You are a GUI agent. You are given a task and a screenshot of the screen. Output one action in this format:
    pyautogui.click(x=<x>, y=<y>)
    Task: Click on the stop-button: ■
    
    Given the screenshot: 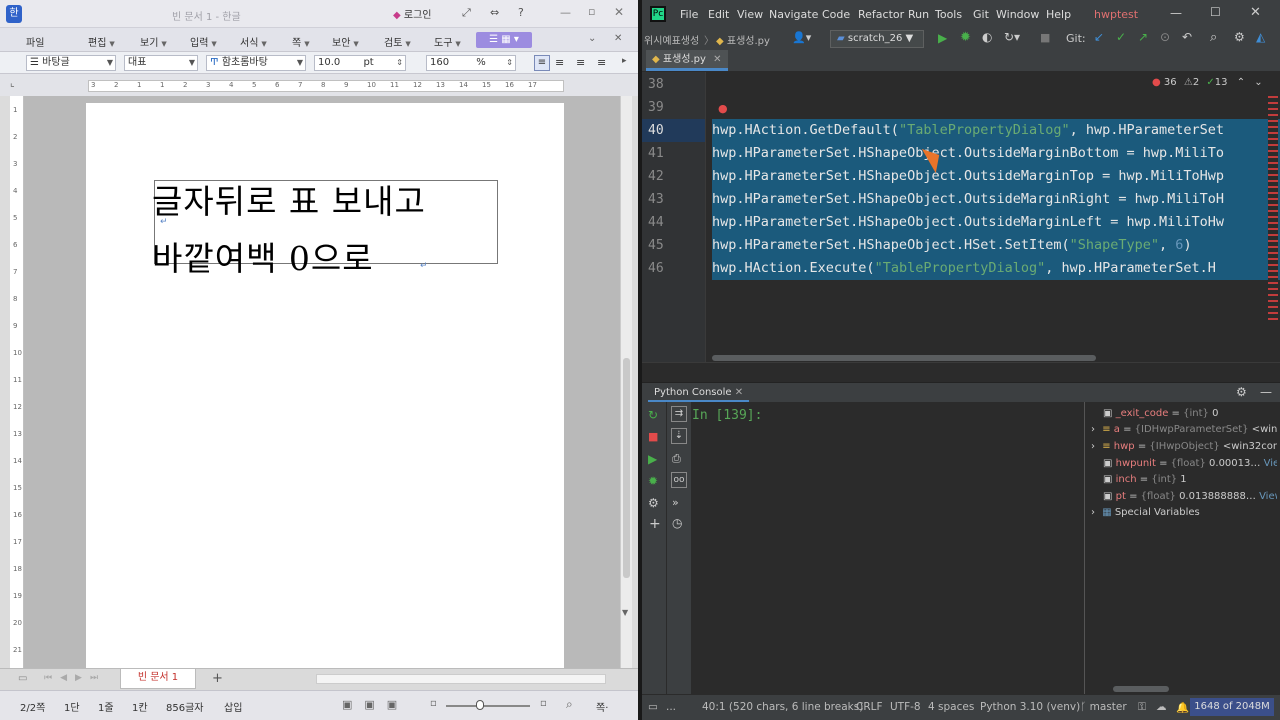 What is the action you would take?
    pyautogui.click(x=1045, y=37)
    